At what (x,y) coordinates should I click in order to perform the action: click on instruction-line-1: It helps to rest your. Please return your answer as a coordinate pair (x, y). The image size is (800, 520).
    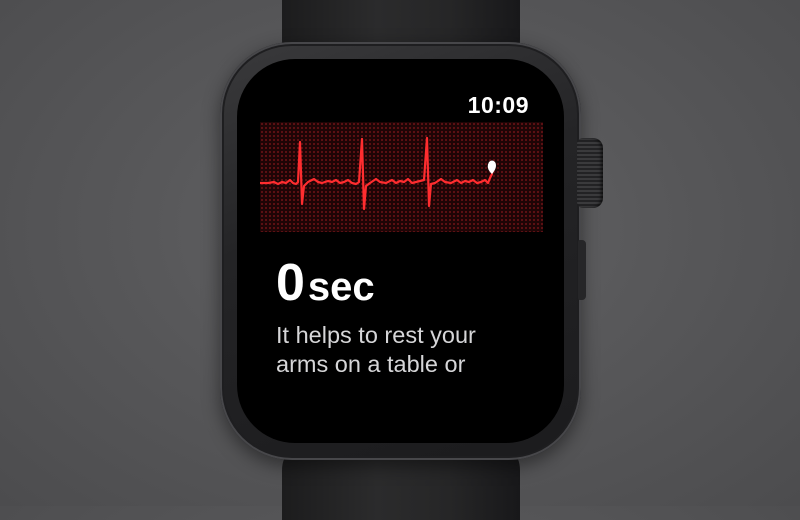
    Looking at the image, I should click on (376, 335).